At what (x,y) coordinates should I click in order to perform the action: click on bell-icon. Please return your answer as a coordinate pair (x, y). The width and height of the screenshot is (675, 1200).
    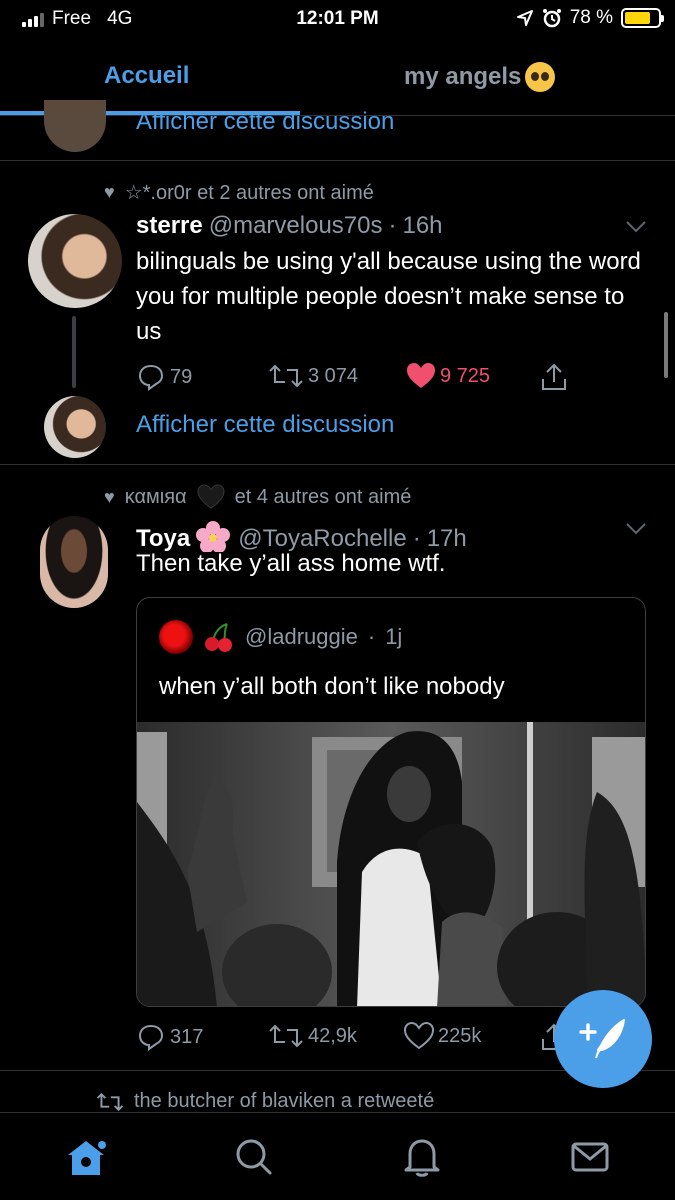
    Looking at the image, I should click on (422, 1158).